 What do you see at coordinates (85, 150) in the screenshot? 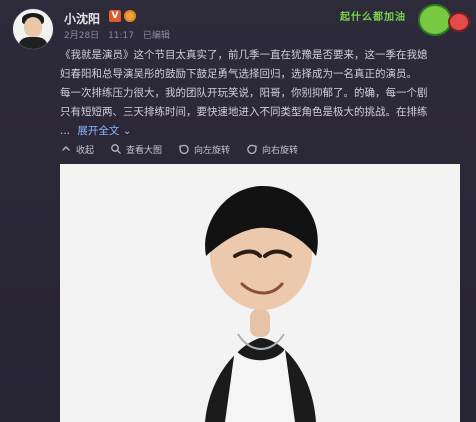
I see `collapse-label: 收起` at bounding box center [85, 150].